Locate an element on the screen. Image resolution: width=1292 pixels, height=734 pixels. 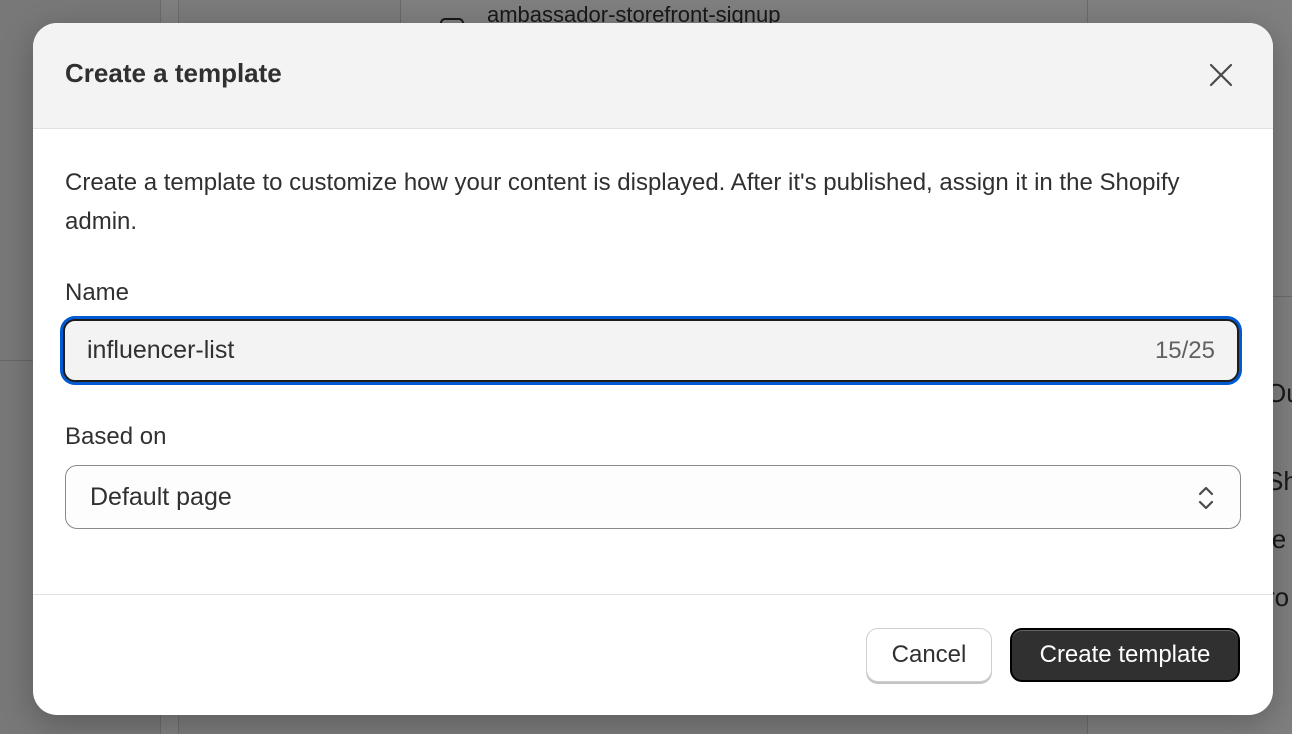
name-field: 15/25 is located at coordinates (651, 350).